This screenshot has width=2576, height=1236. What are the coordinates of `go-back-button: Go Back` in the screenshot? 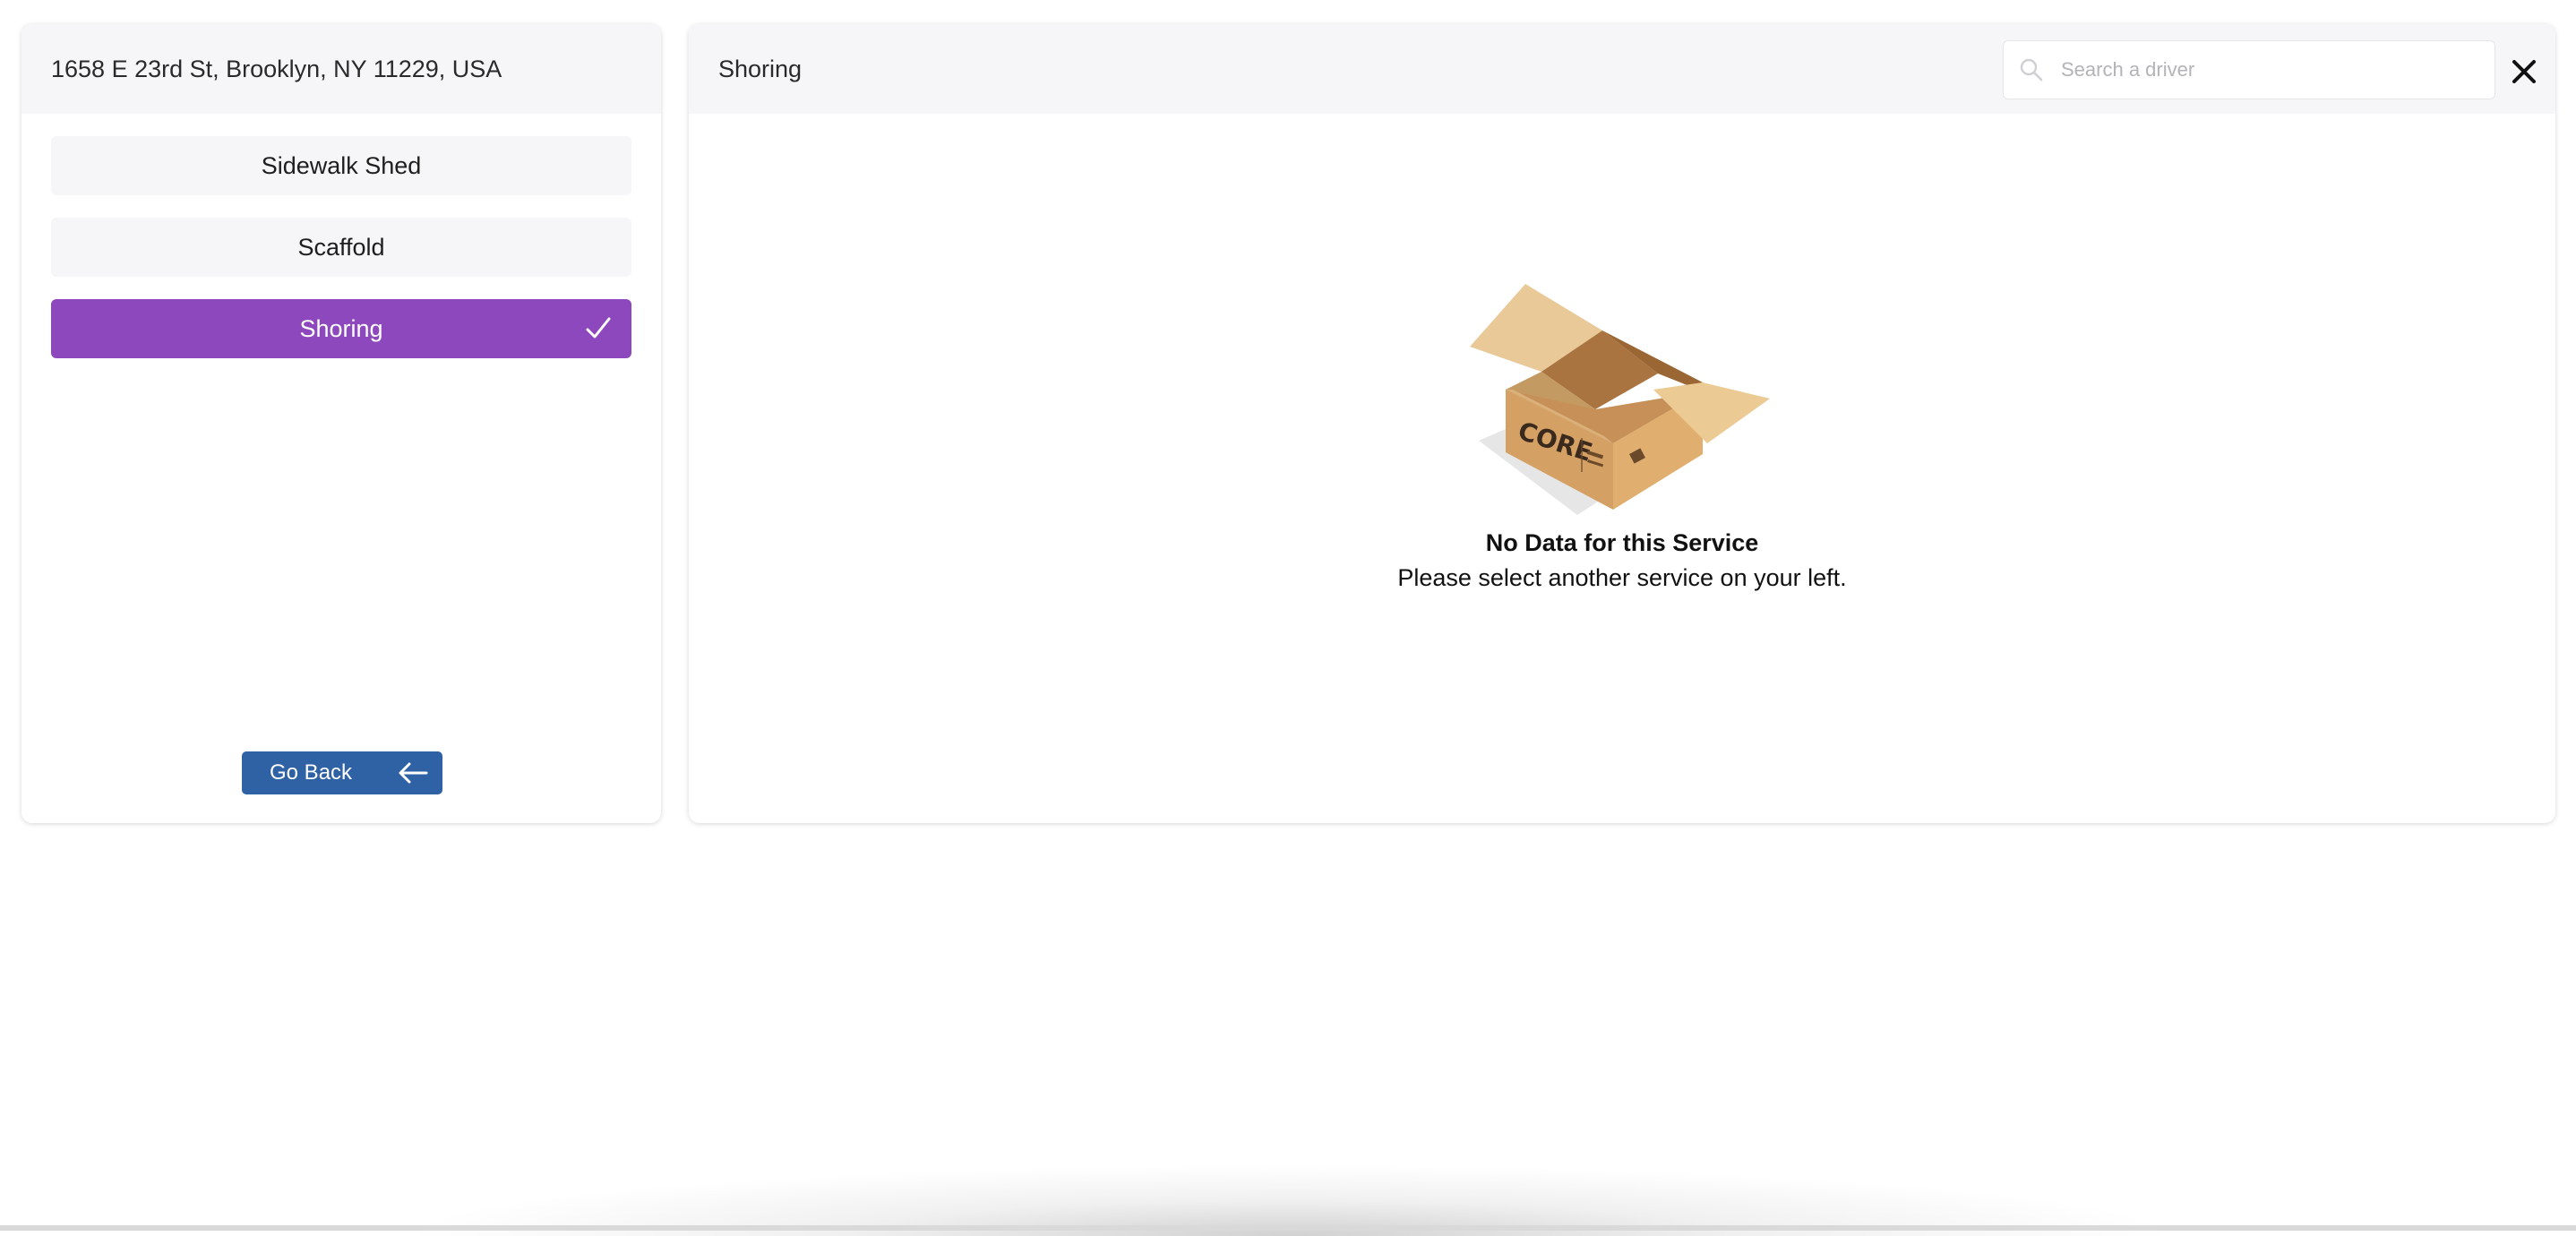 It's located at (342, 772).